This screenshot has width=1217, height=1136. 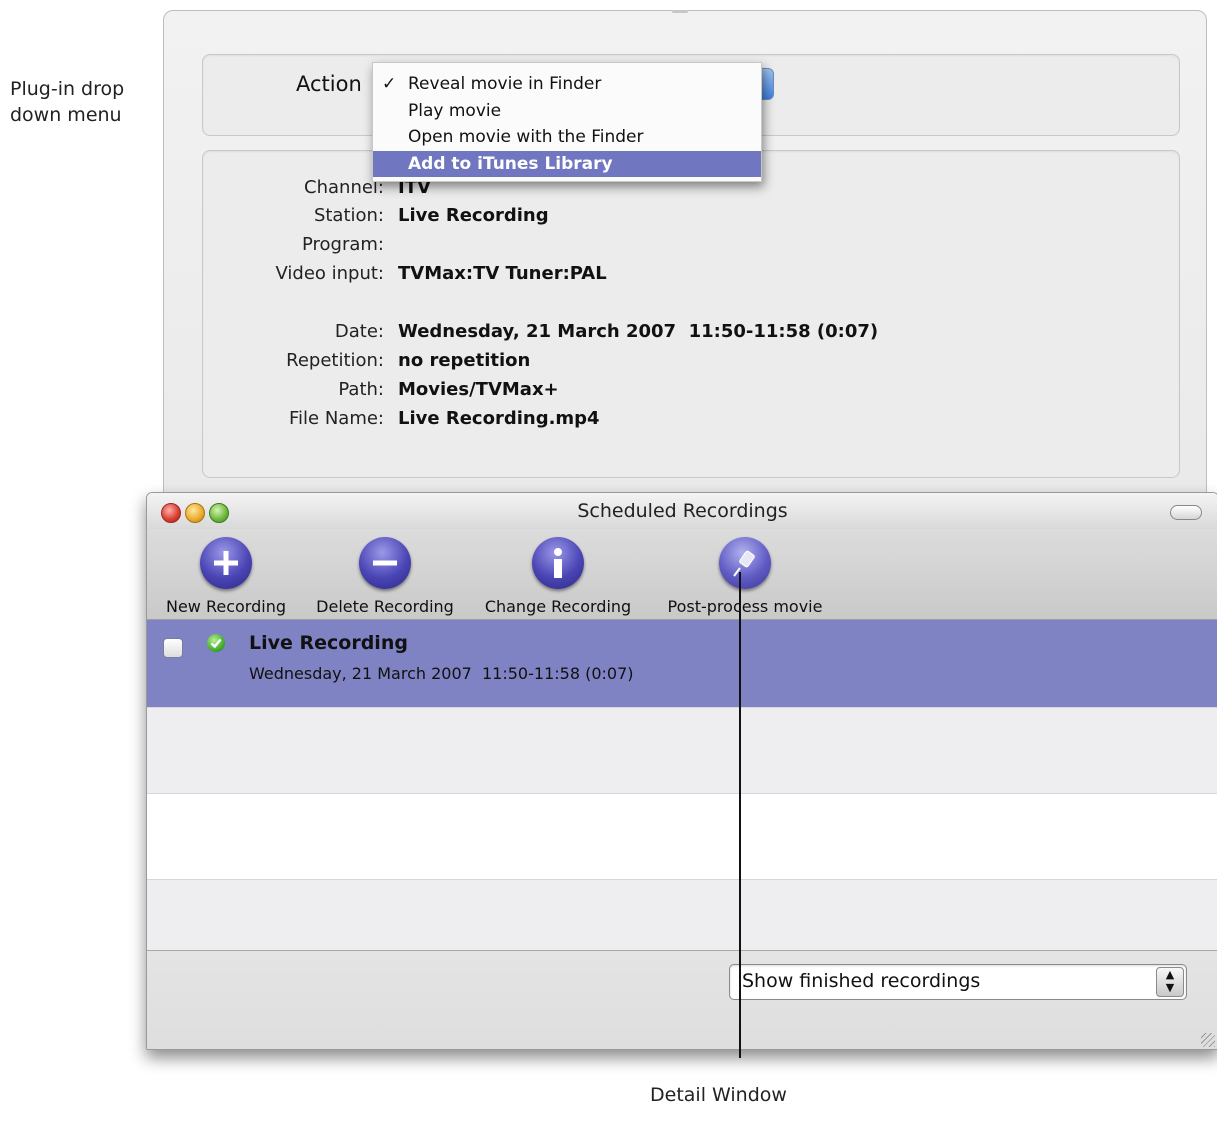 I want to click on info-icon, so click(x=558, y=563).